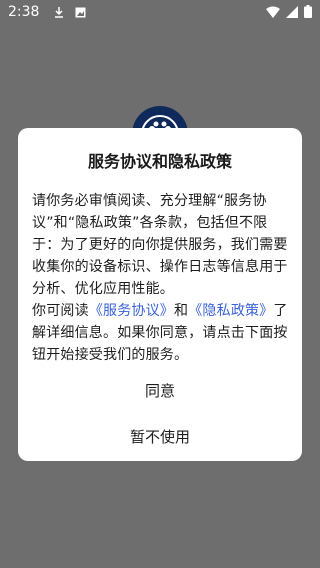 The height and width of the screenshot is (568, 320). Describe the element at coordinates (159, 161) in the screenshot. I see `dialog-title: 服务协议和隐私政策` at that location.